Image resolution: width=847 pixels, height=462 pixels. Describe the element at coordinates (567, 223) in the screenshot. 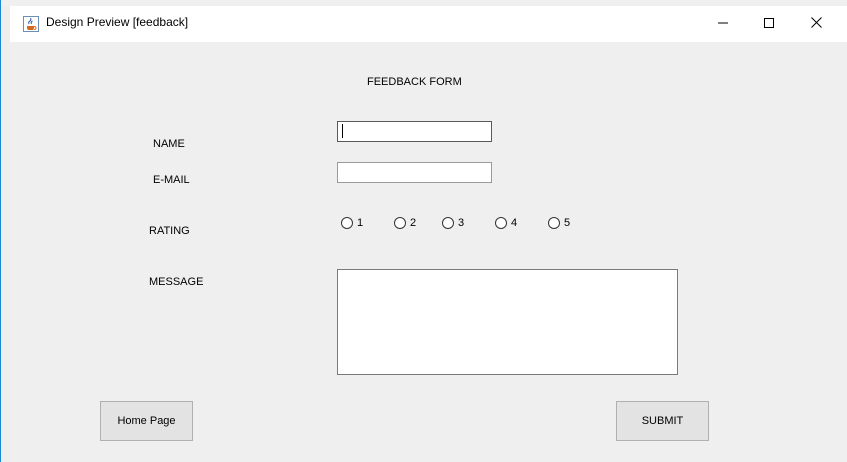

I see `rating-option-label: 5` at that location.